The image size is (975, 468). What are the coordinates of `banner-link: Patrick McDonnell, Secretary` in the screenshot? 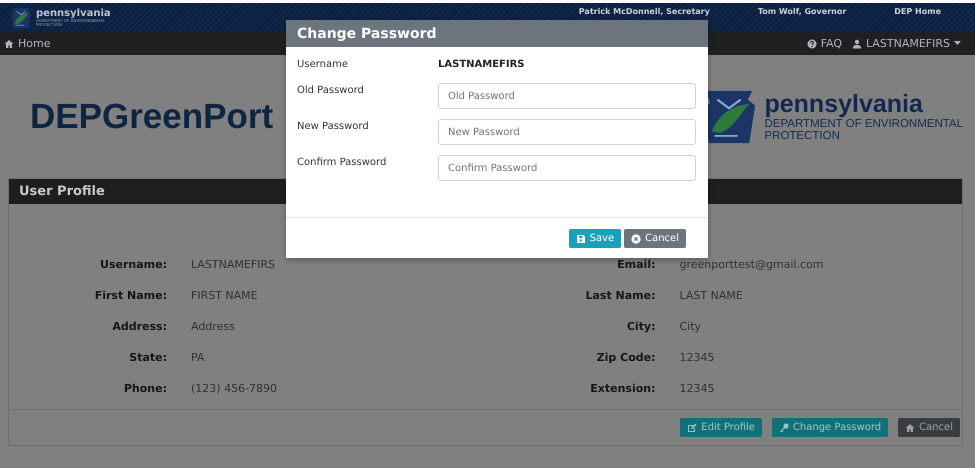 It's located at (644, 11).